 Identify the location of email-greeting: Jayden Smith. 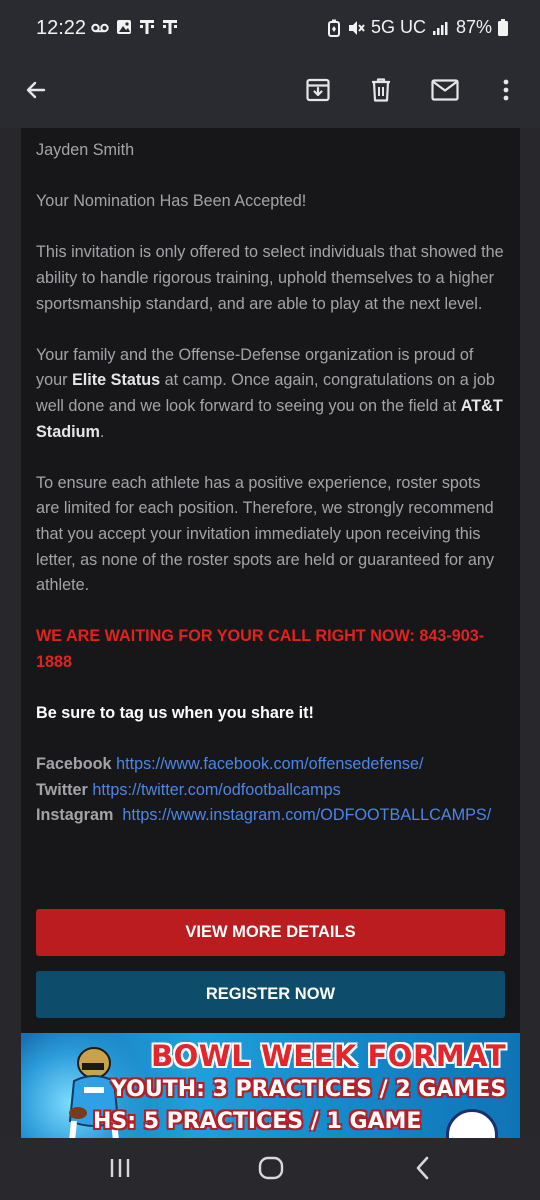
(85, 150).